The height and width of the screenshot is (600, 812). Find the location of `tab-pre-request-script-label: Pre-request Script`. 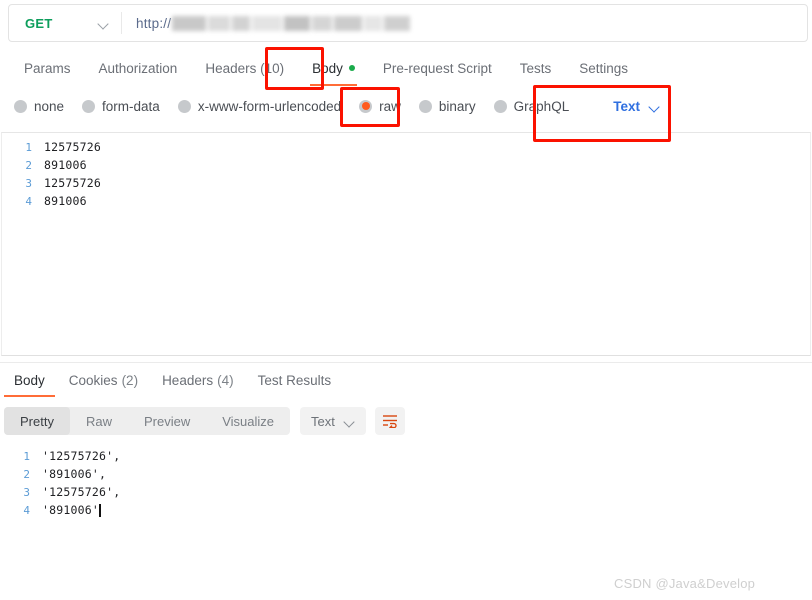

tab-pre-request-script-label: Pre-request Script is located at coordinates (437, 68).